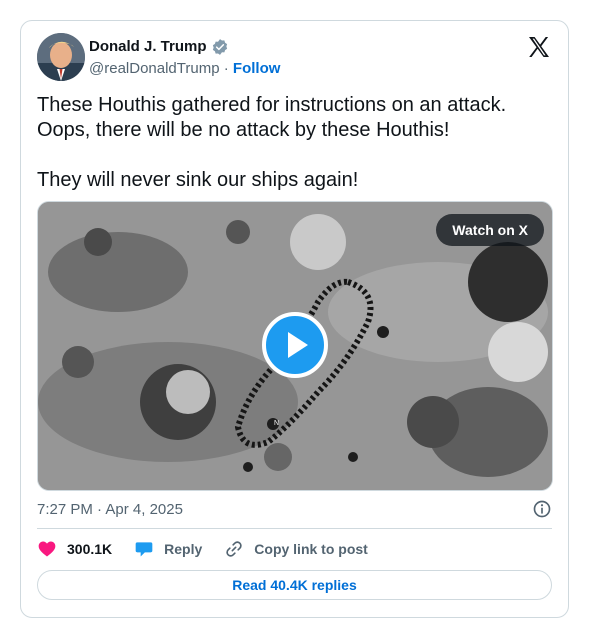 The height and width of the screenshot is (638, 589). I want to click on author-name-row: Donald J. Trump, so click(184, 47).